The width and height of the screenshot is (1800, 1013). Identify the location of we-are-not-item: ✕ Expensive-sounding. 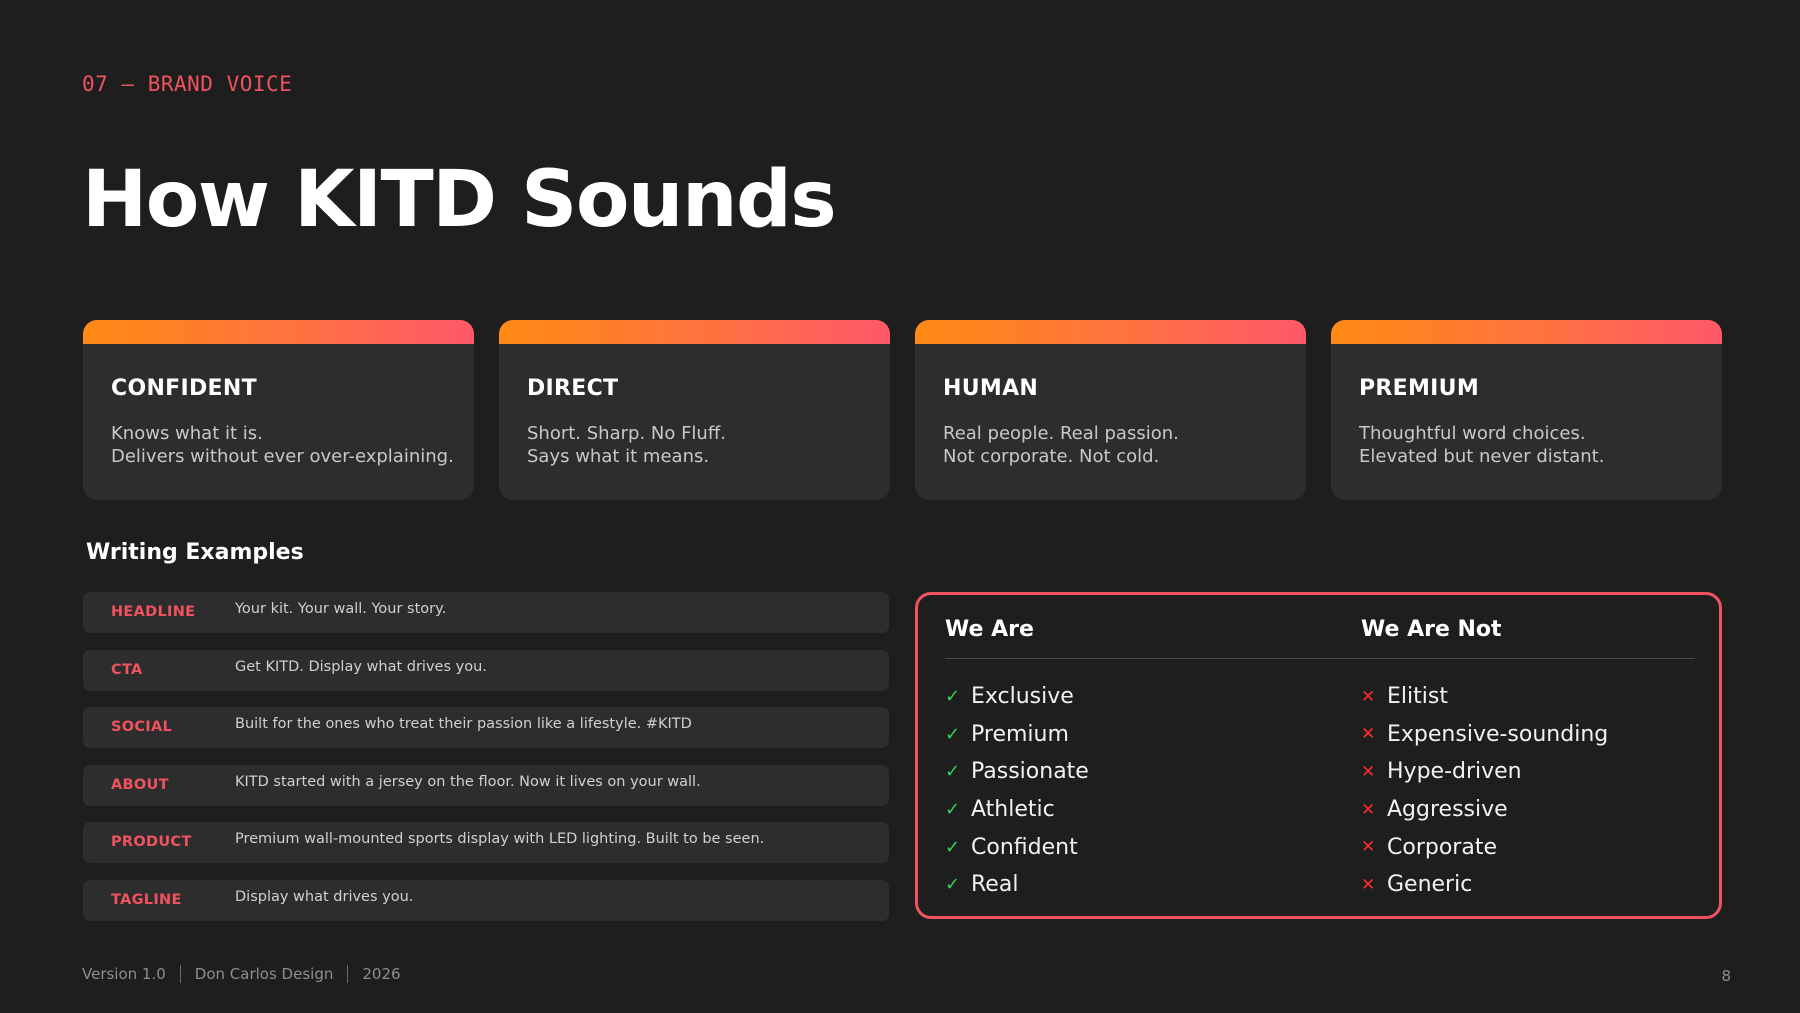
(1484, 735).